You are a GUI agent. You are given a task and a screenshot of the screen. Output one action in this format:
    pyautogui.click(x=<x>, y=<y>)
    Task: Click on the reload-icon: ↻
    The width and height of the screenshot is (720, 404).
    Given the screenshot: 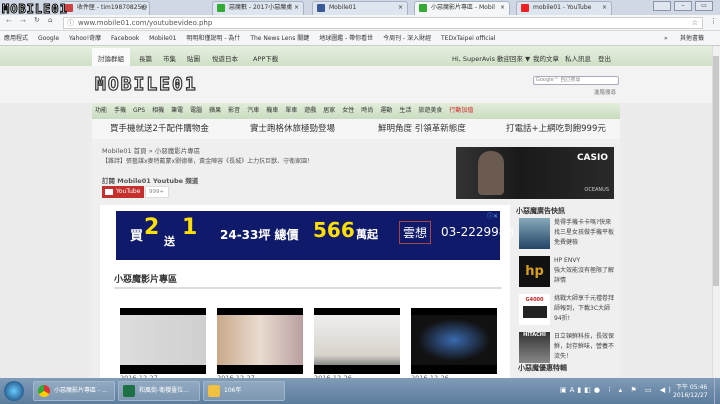 What is the action you would take?
    pyautogui.click(x=37, y=20)
    